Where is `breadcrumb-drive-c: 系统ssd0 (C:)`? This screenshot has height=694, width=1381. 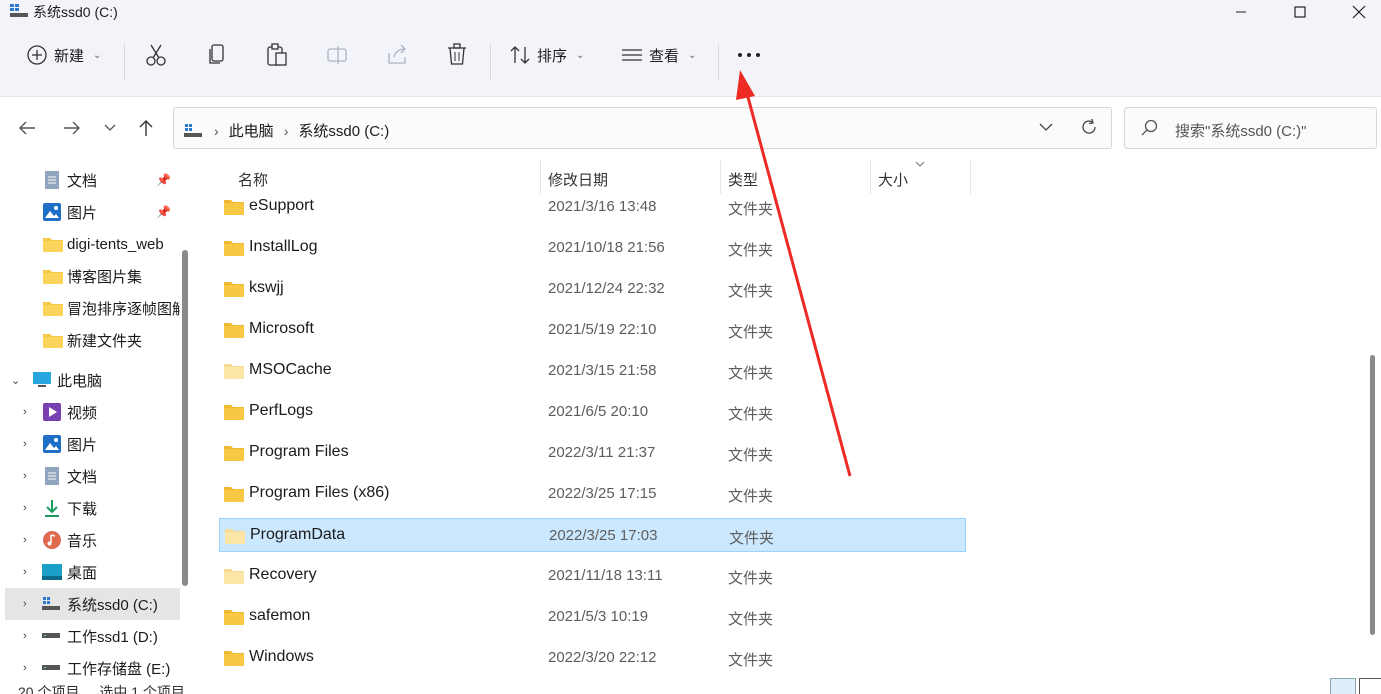
breadcrumb-drive-c: 系统ssd0 (C:) is located at coordinates (343, 130).